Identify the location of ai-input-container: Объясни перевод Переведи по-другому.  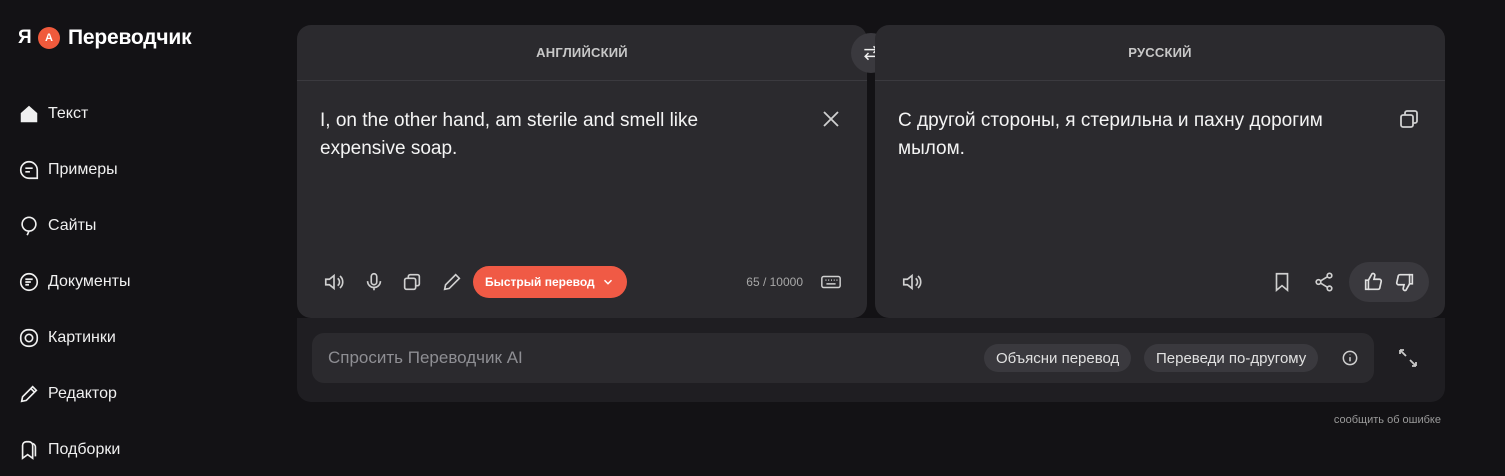
(843, 358).